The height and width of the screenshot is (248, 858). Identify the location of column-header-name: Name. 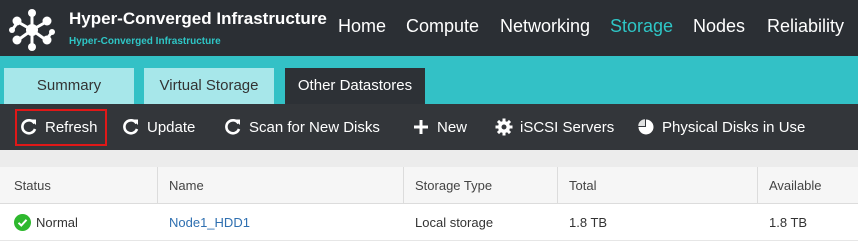
(186, 185).